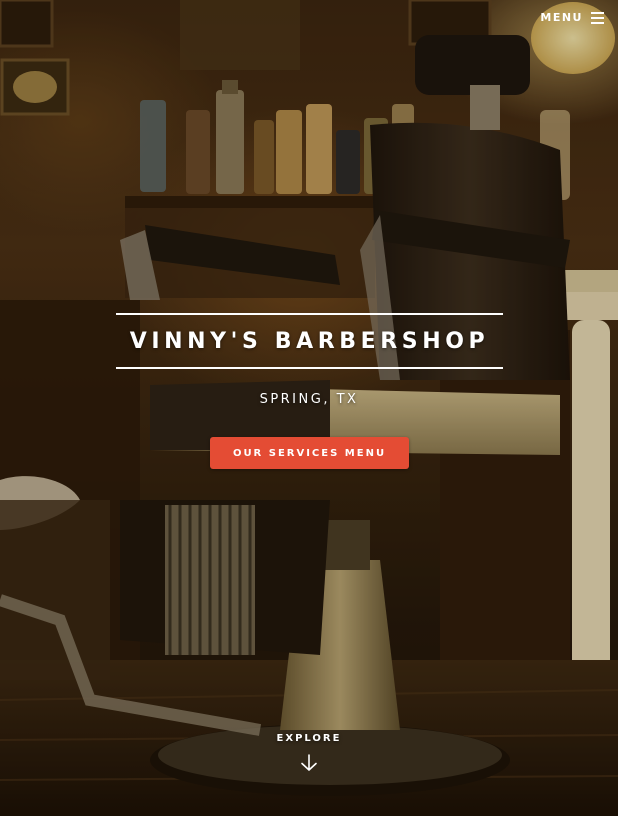 Image resolution: width=618 pixels, height=816 pixels. Describe the element at coordinates (597, 18) in the screenshot. I see `hamburger-icon` at that location.